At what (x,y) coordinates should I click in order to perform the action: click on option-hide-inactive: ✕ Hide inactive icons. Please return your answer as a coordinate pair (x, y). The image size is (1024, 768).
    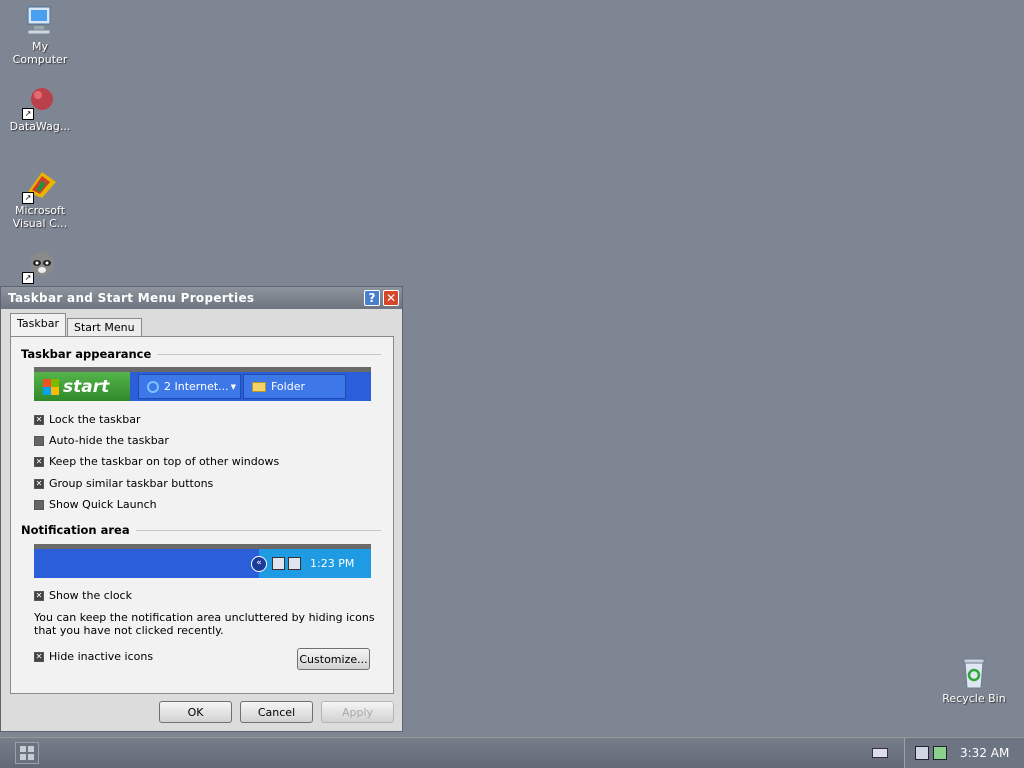
    Looking at the image, I should click on (93, 656).